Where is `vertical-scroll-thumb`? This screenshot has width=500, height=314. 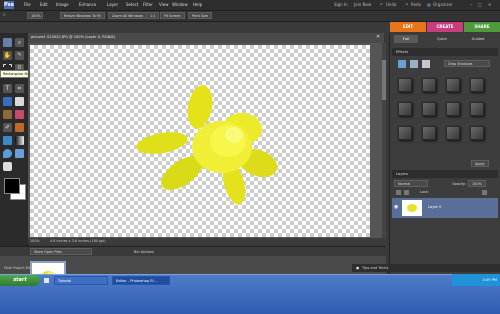 vertical-scroll-thumb is located at coordinates (384, 80).